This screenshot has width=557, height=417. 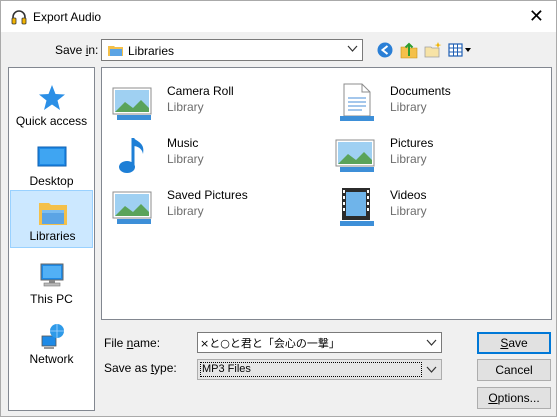 I want to click on place-network: Network, so click(x=51, y=343).